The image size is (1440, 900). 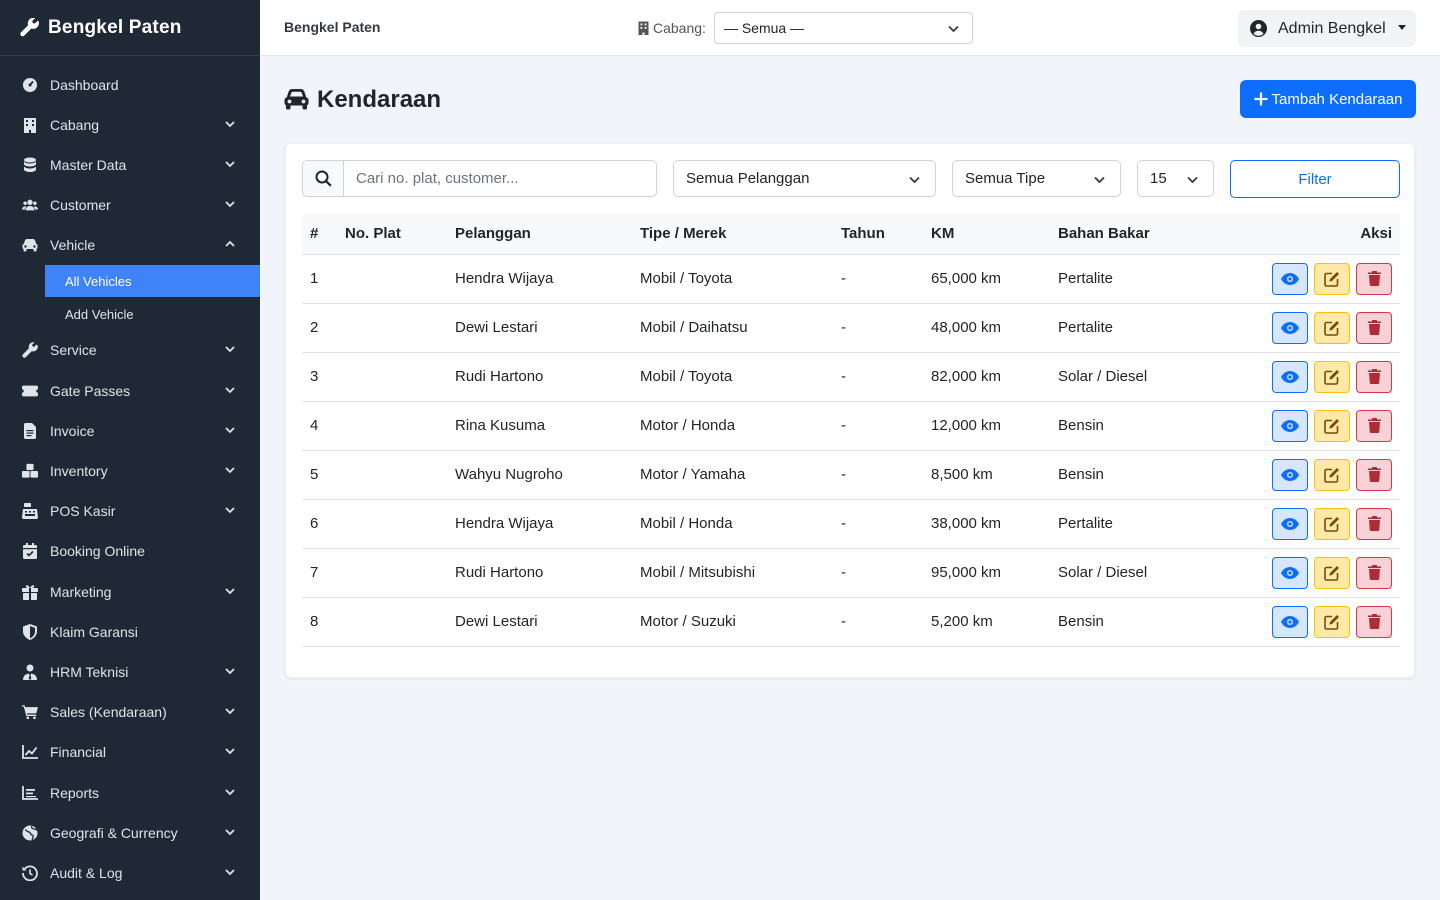 I want to click on car-icon, so click(x=296, y=100).